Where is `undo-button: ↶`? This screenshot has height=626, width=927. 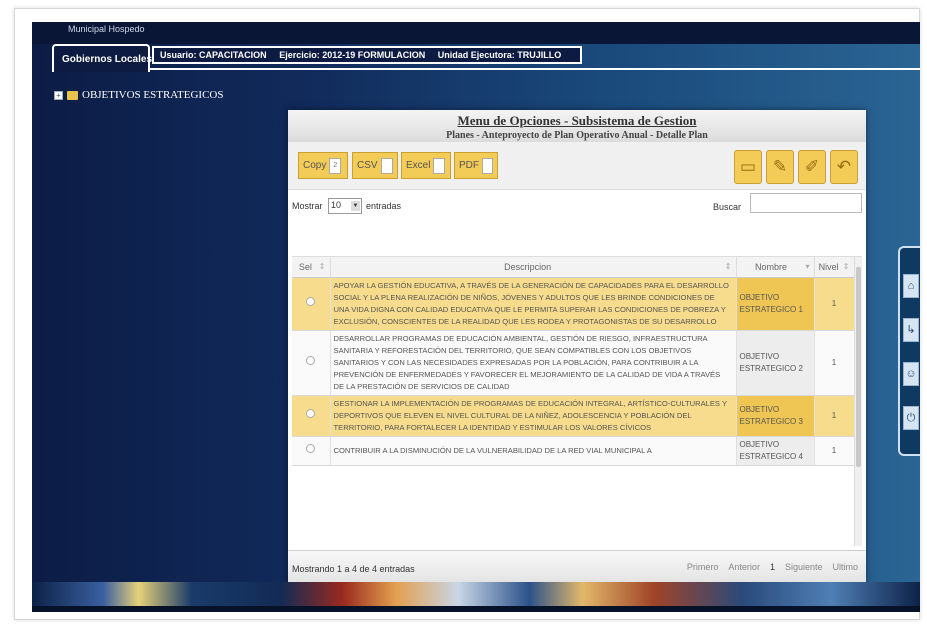 undo-button: ↶ is located at coordinates (844, 167).